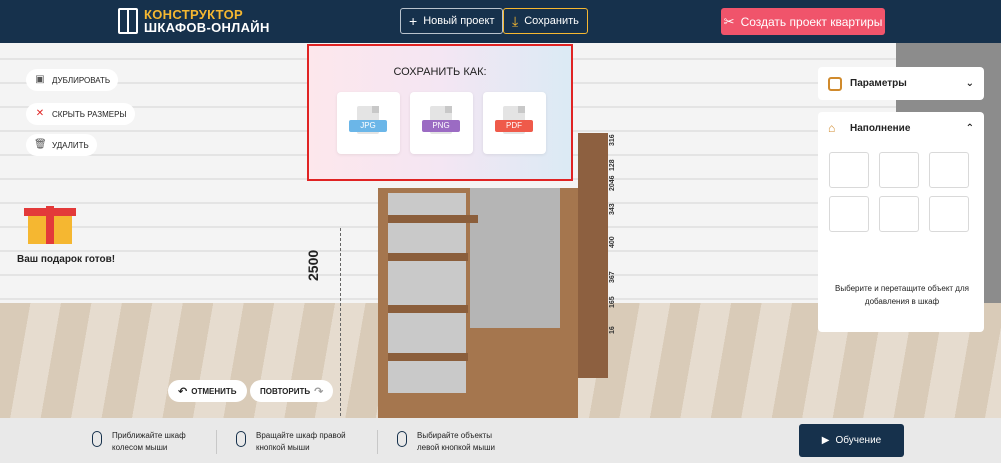  I want to click on chevron-up-icon: ⌃, so click(970, 128).